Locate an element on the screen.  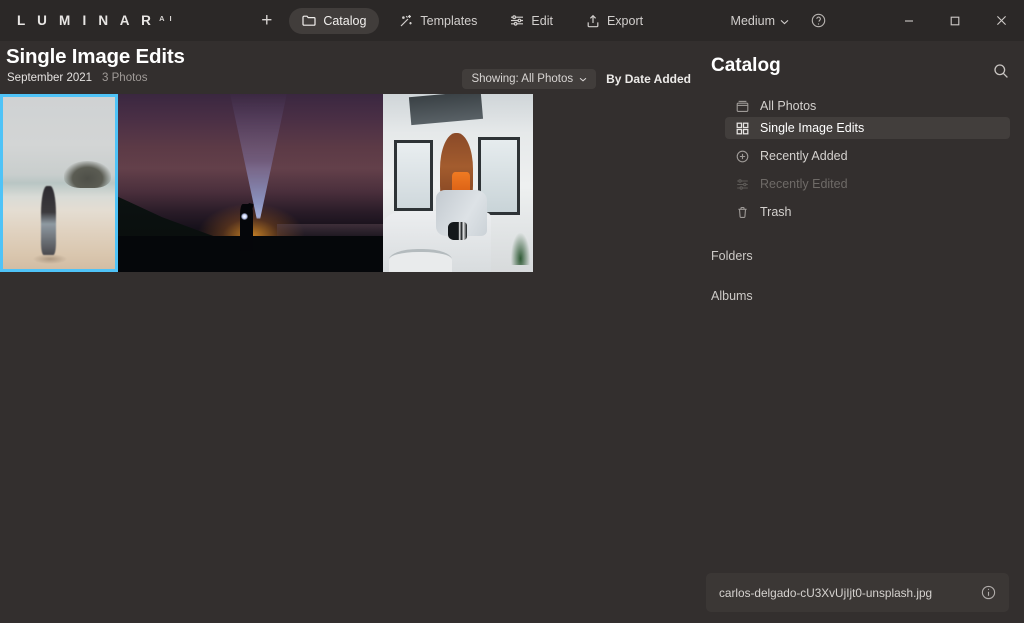
sidebar-item-label: Recently Added is located at coordinates (804, 156).